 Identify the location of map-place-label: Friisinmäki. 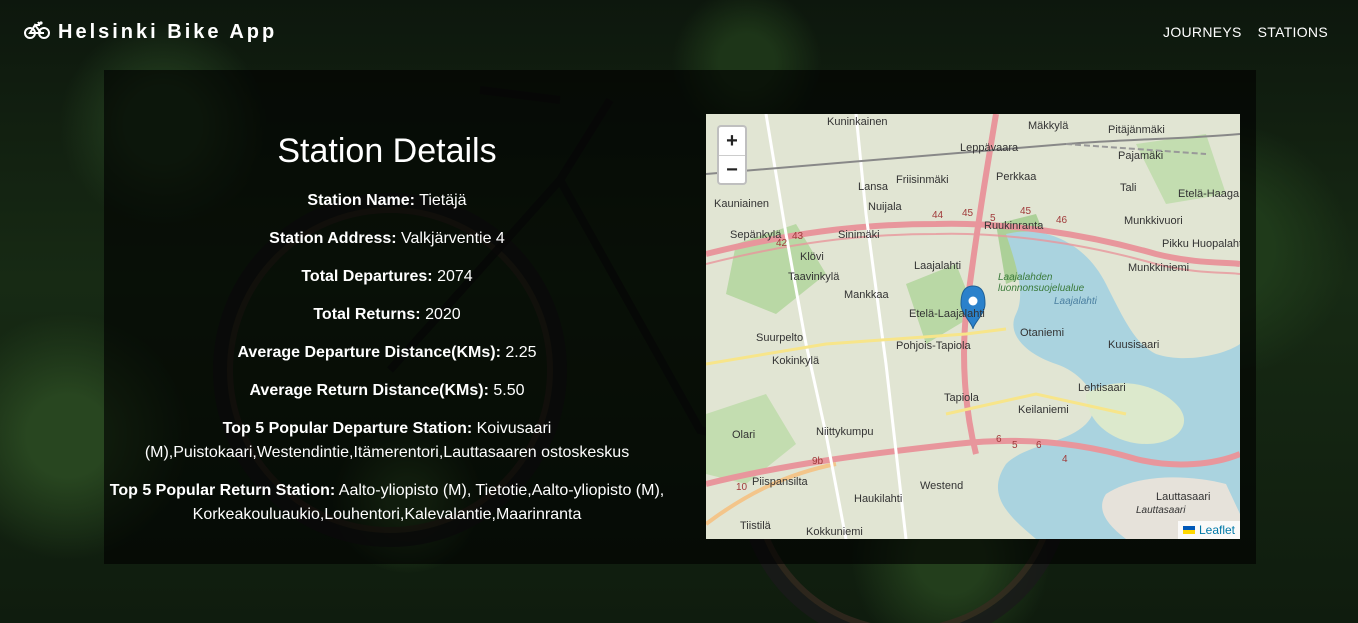
(922, 180).